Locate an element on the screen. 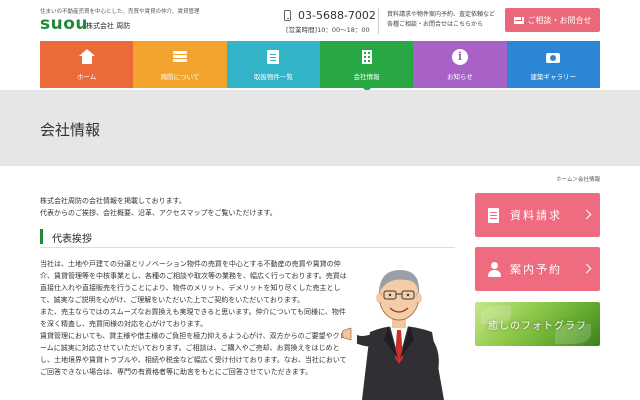 The image size is (640, 400). nav-item-home: ホーム is located at coordinates (87, 64).